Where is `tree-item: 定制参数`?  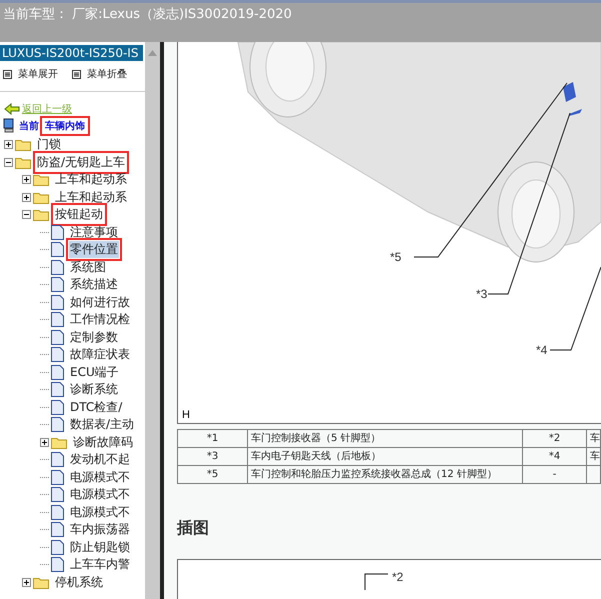 tree-item: 定制参数 is located at coordinates (94, 337).